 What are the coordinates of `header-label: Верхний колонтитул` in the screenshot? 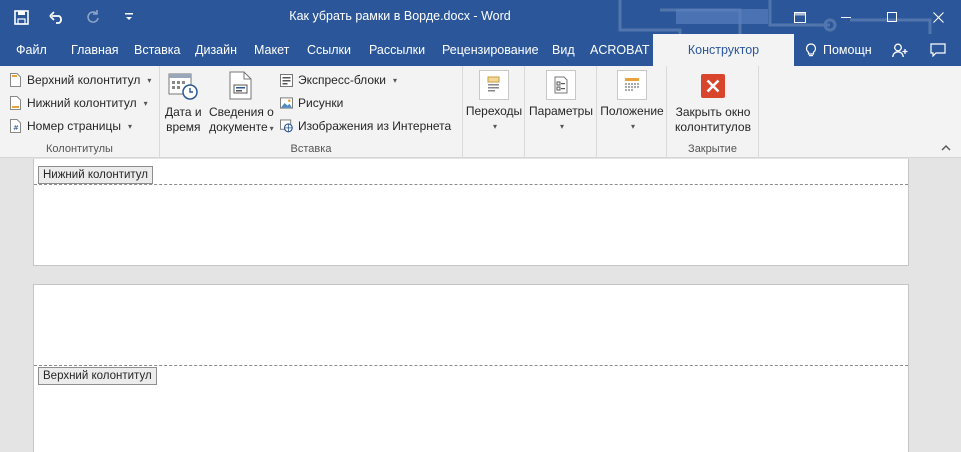 It's located at (84, 80).